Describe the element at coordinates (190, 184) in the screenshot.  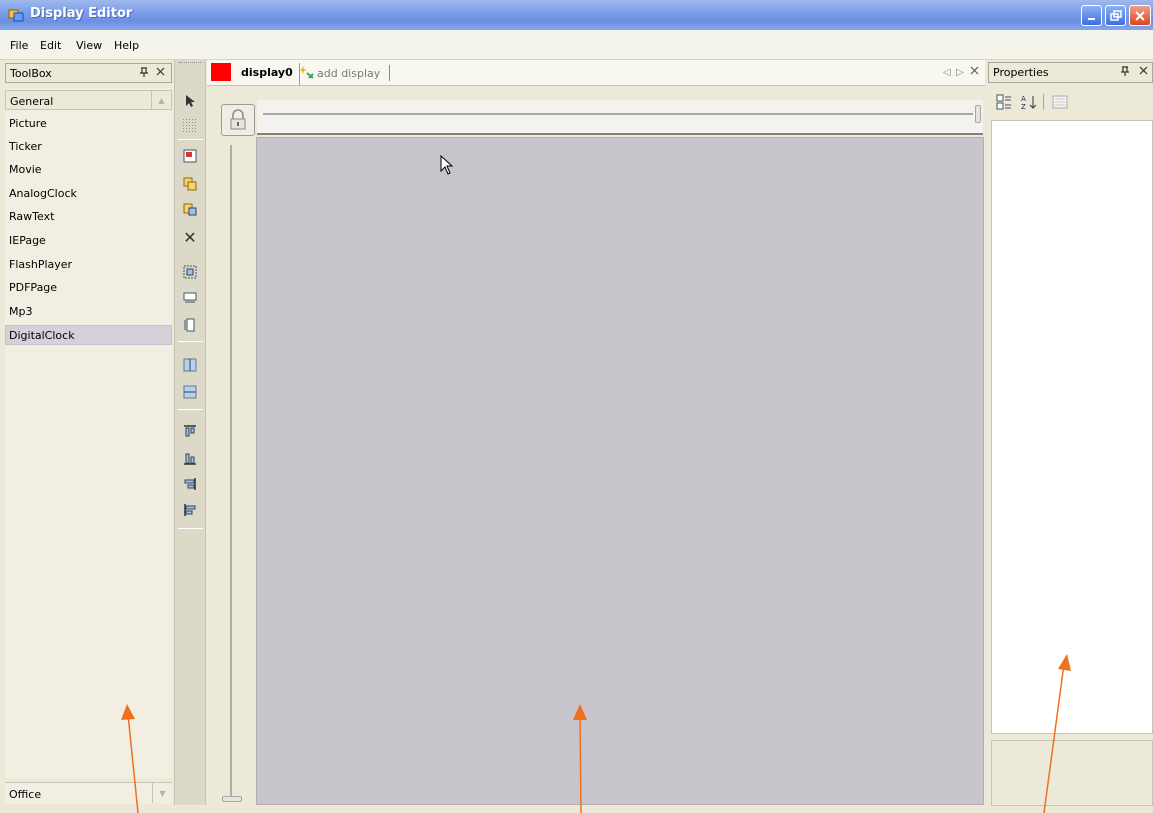
I see `copy-icon` at that location.